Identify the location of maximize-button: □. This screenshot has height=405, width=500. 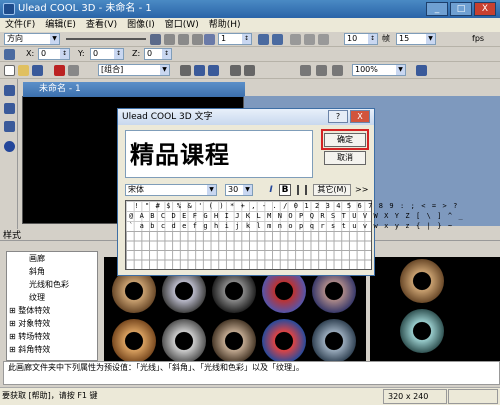
(461, 9).